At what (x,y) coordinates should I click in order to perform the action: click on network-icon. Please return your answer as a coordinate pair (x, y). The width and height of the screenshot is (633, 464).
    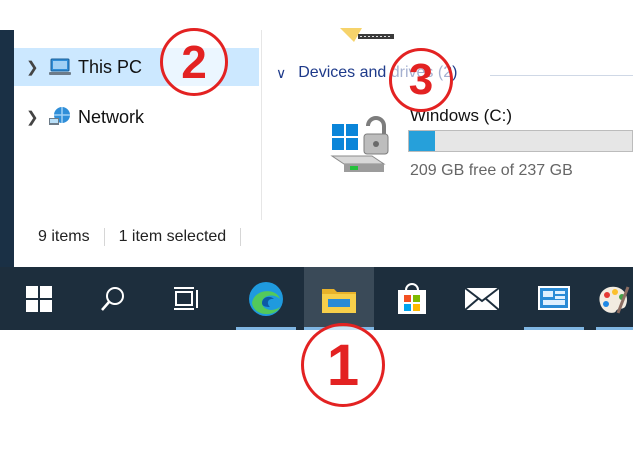
    Looking at the image, I should click on (60, 117).